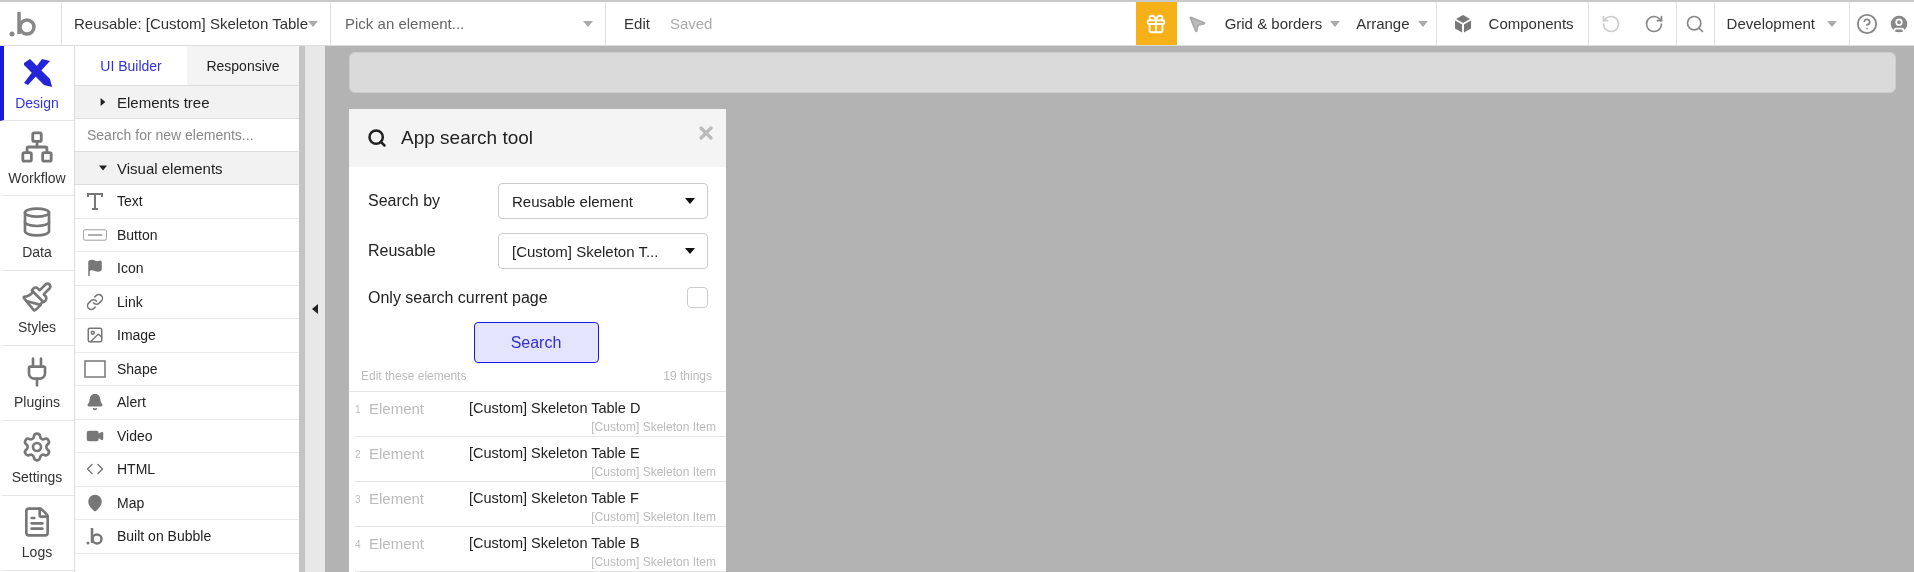 This screenshot has width=1914, height=572. I want to click on redo-icon, so click(1654, 23).